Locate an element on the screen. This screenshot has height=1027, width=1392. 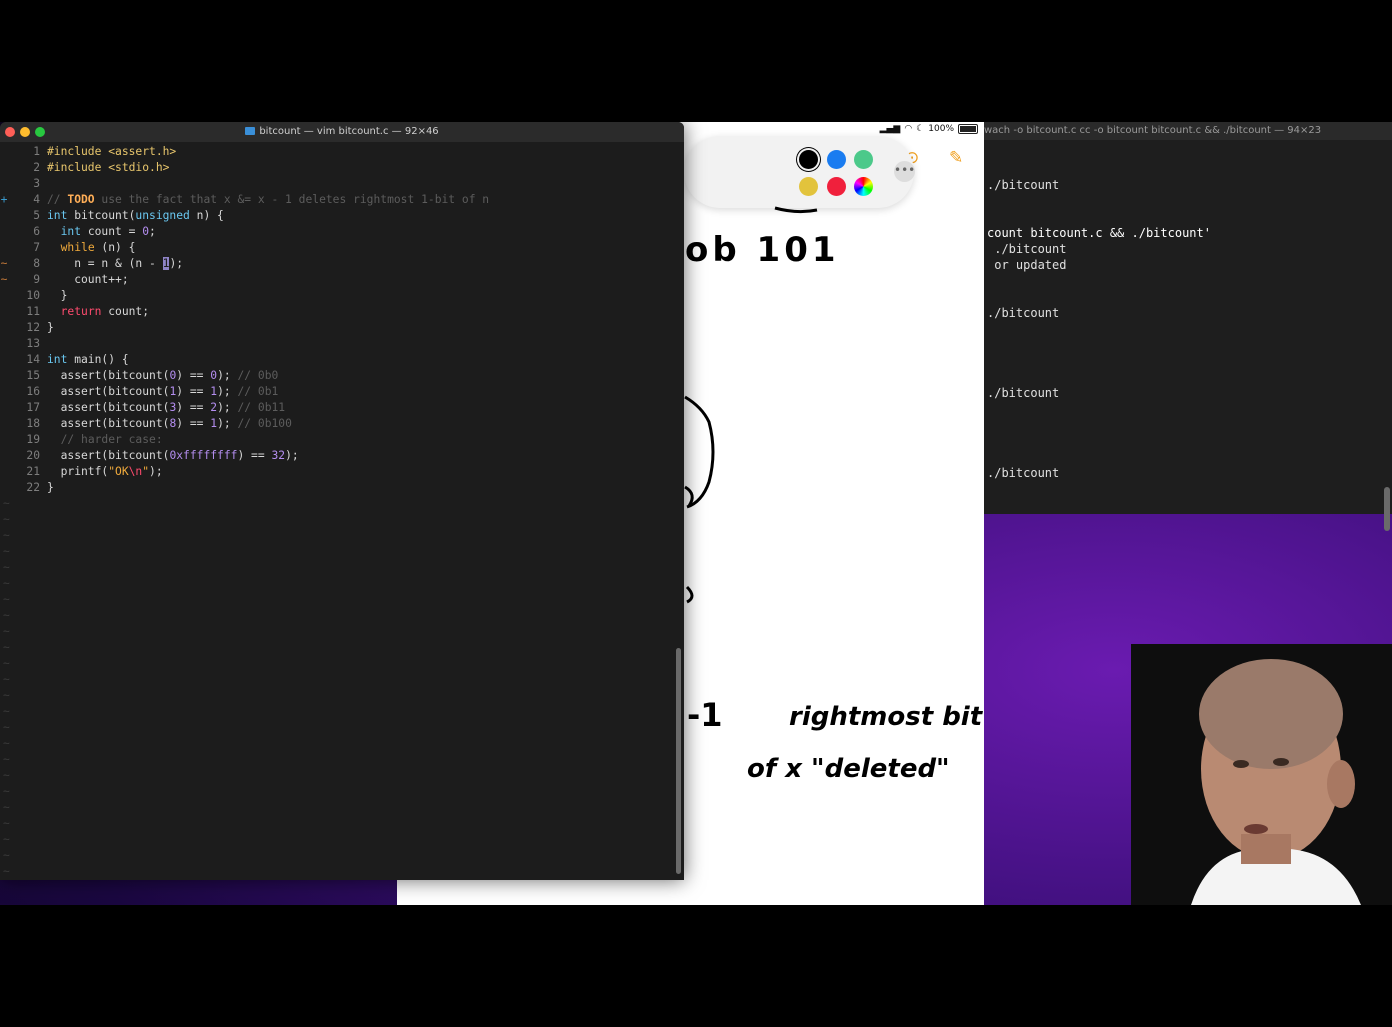
code-text: assert(bitcount(1) == 1); // 0b1 is located at coordinates (163, 391).